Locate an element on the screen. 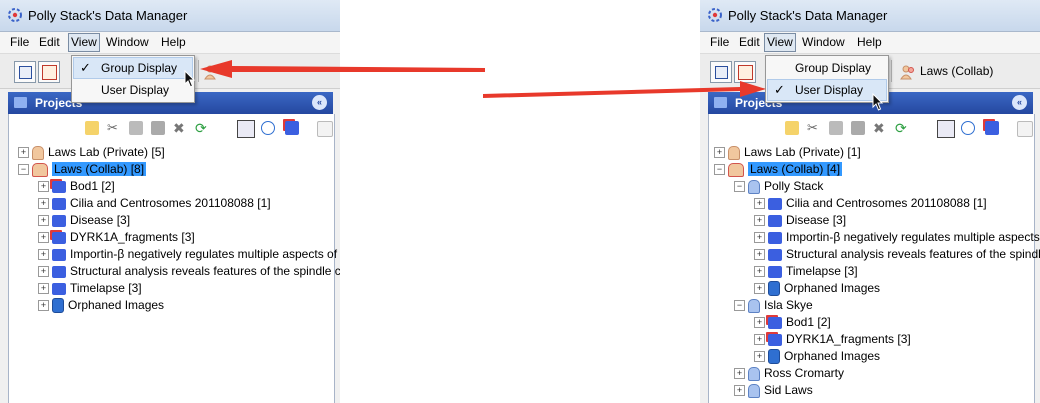 This screenshot has width=1040, height=403. user-icon is located at coordinates (754, 373).